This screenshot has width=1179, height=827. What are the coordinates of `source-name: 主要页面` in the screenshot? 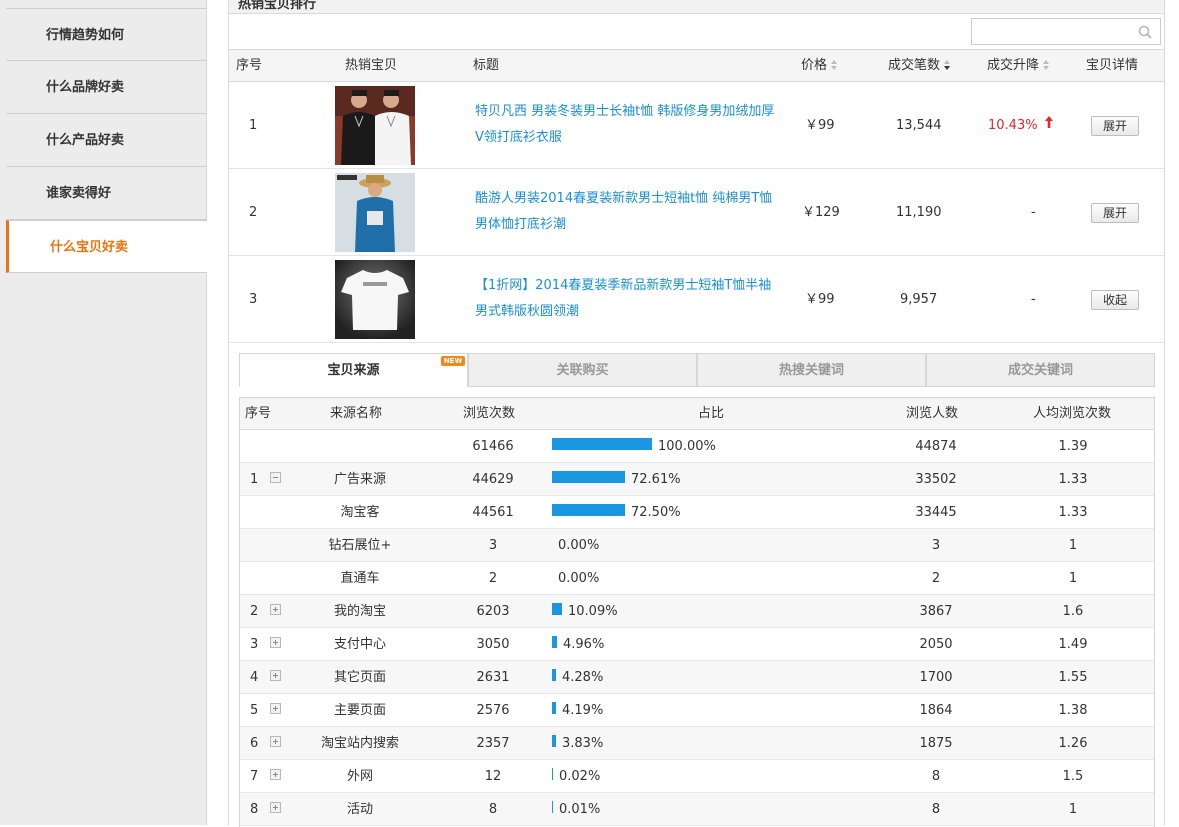 It's located at (359, 710).